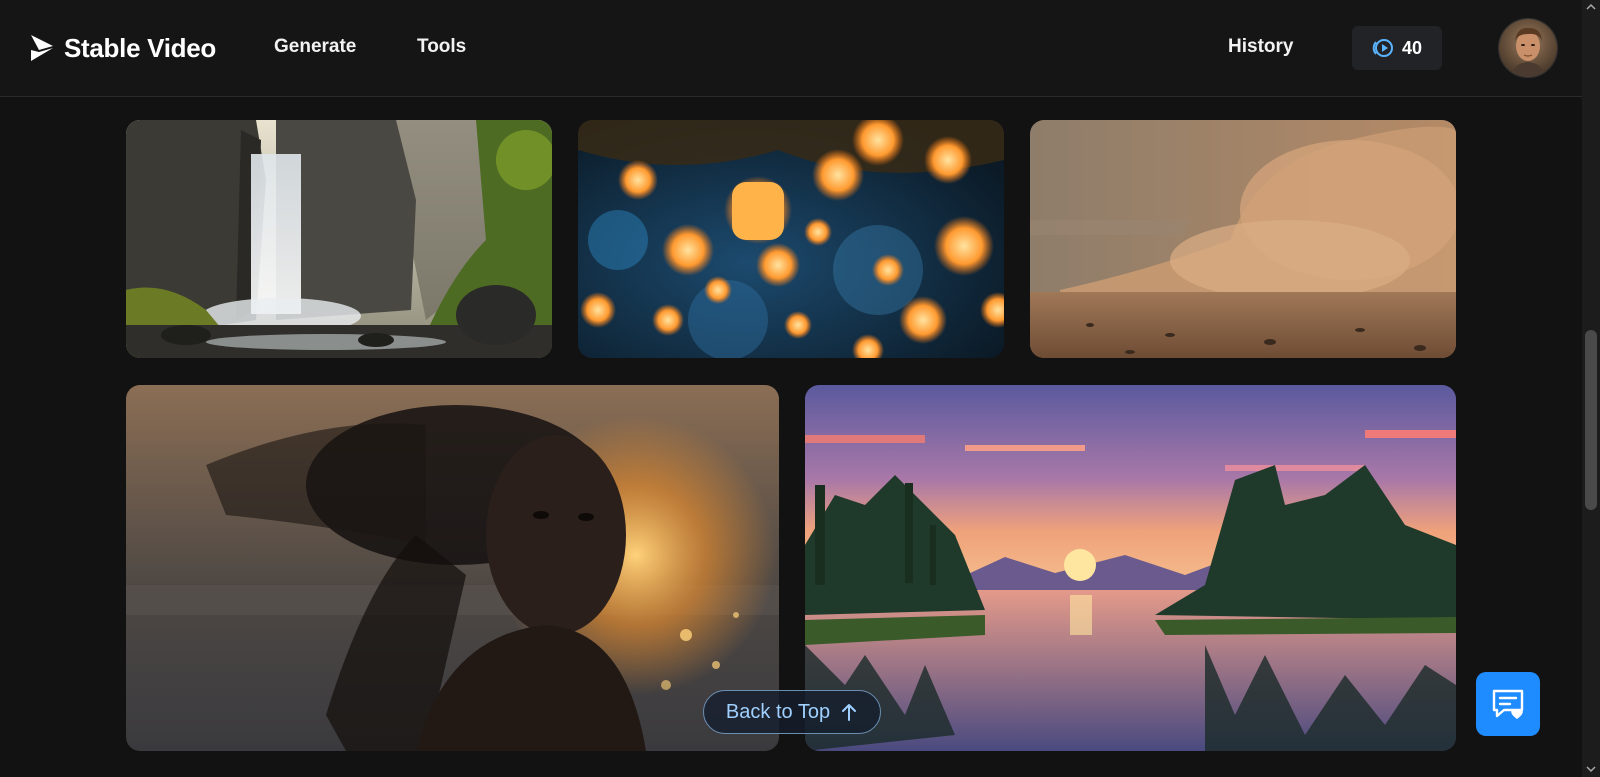  I want to click on gallery-item-waterfall, so click(339, 239).